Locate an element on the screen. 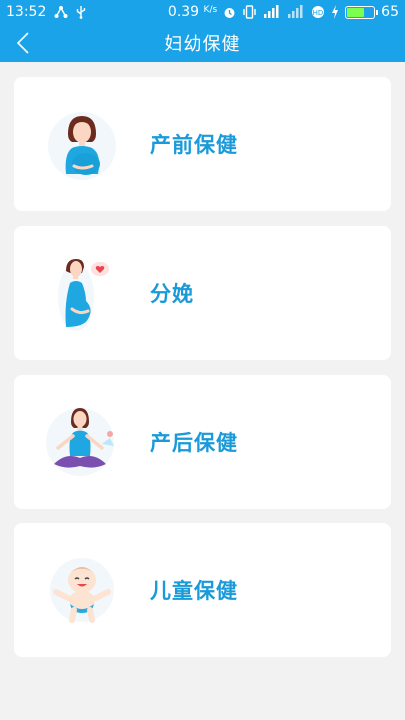  hd-icon: HD is located at coordinates (318, 12).